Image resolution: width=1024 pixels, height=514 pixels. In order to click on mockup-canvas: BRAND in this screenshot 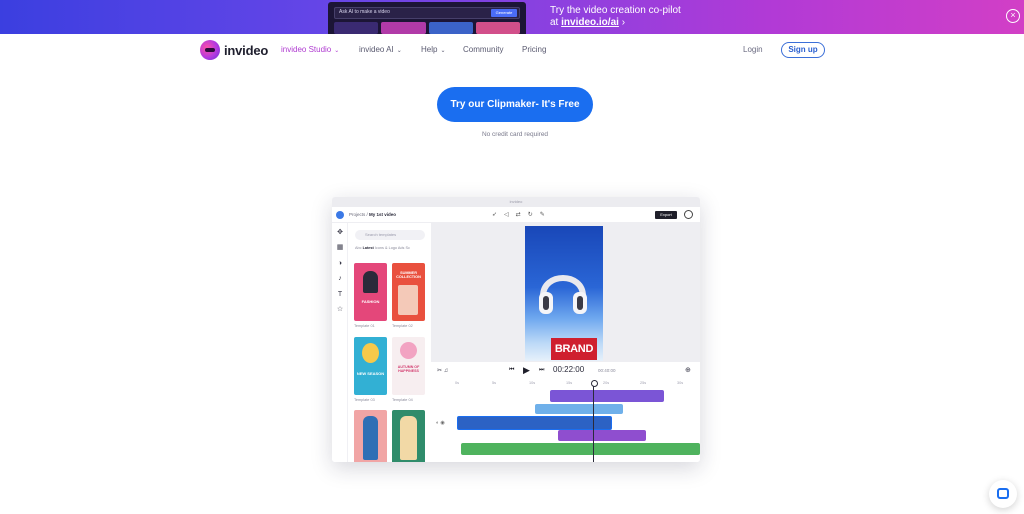, I will do `click(565, 292)`.